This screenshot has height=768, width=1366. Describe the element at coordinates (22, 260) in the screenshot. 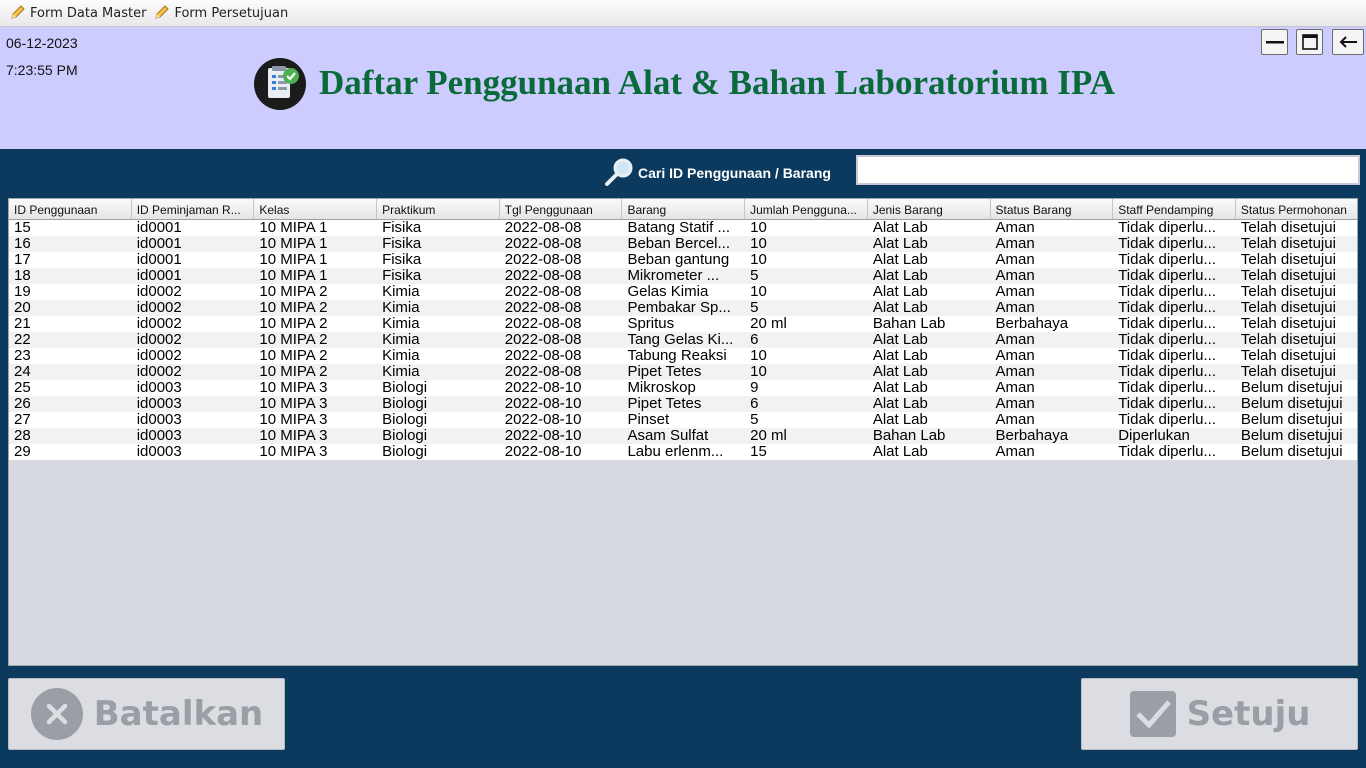

I see `table-cell: 17` at that location.